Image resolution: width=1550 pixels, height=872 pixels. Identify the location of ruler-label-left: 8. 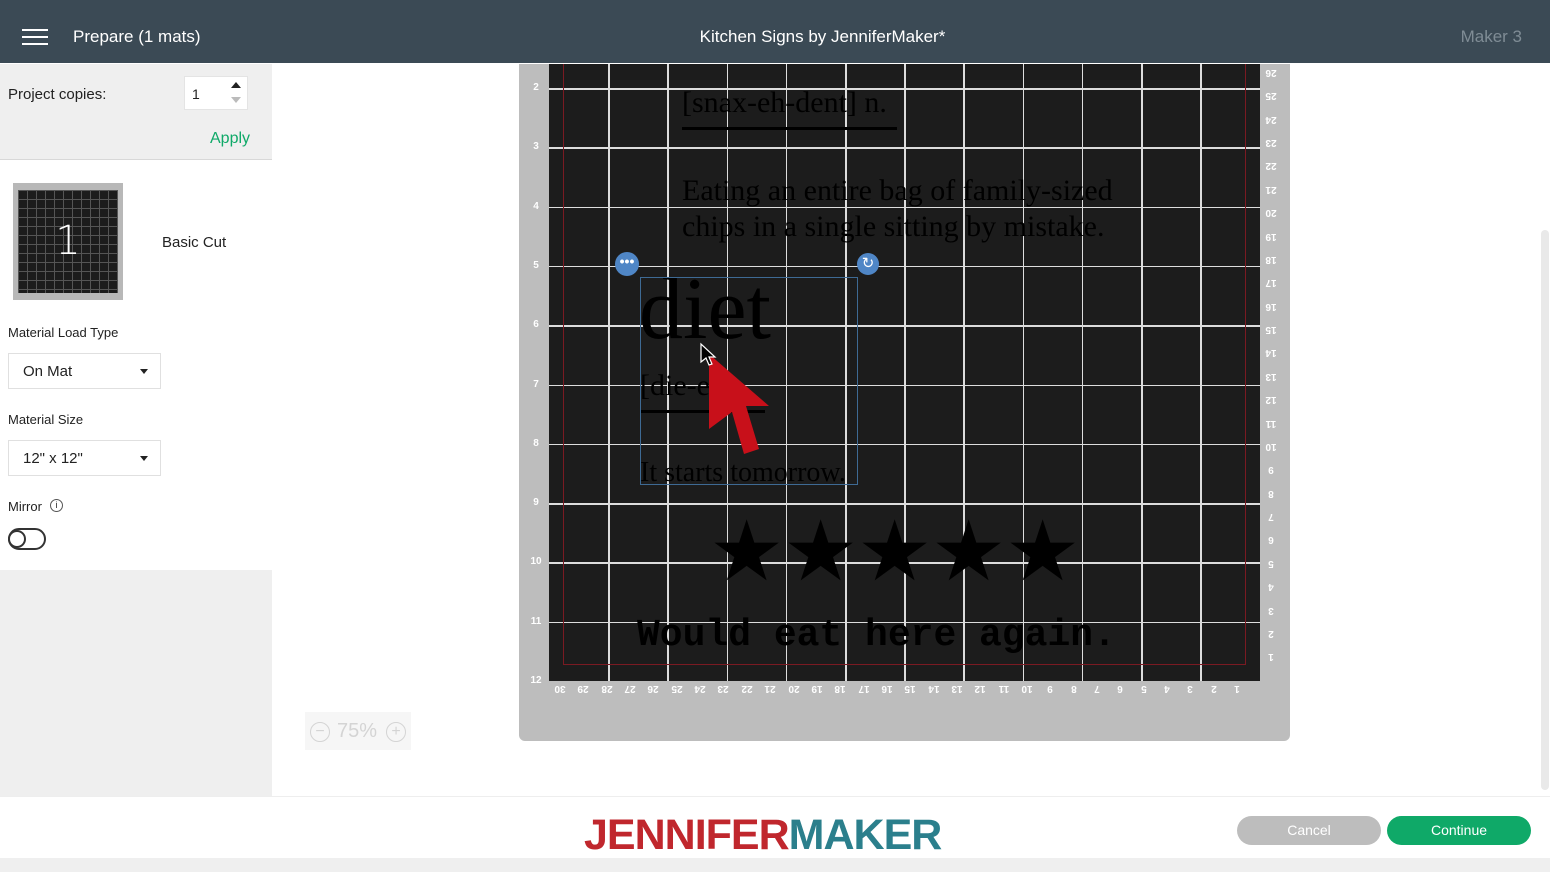
(536, 443).